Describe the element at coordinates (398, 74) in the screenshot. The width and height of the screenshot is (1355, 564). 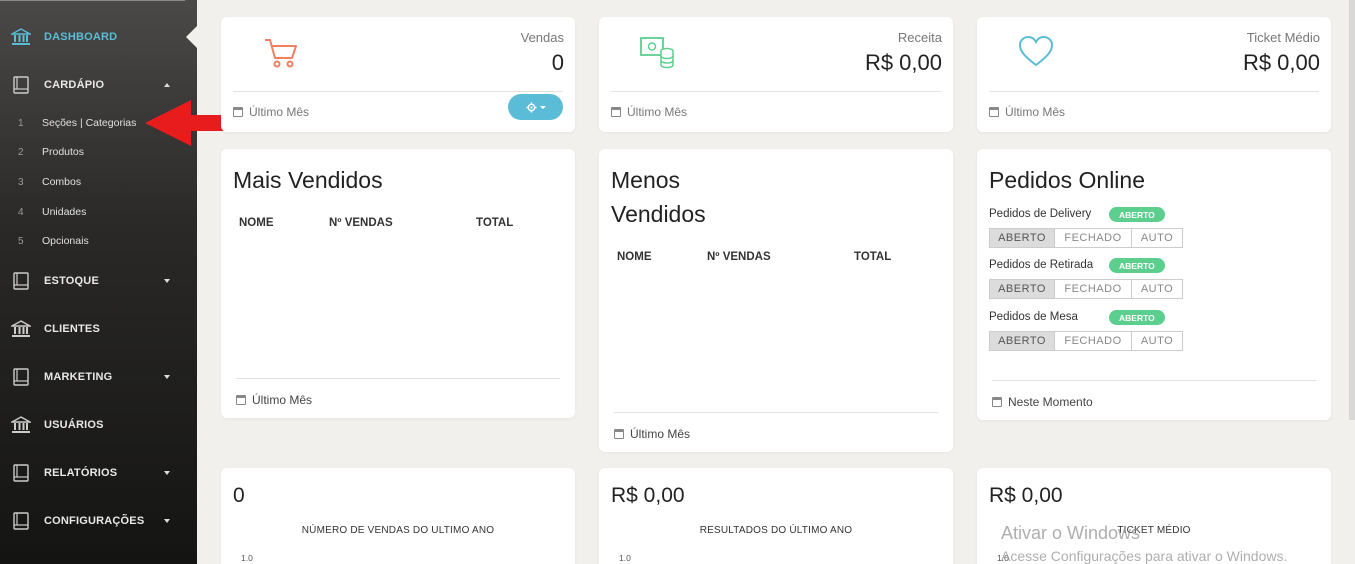
I see `stat-card-vendas: Vendas 0 Último Mês` at that location.